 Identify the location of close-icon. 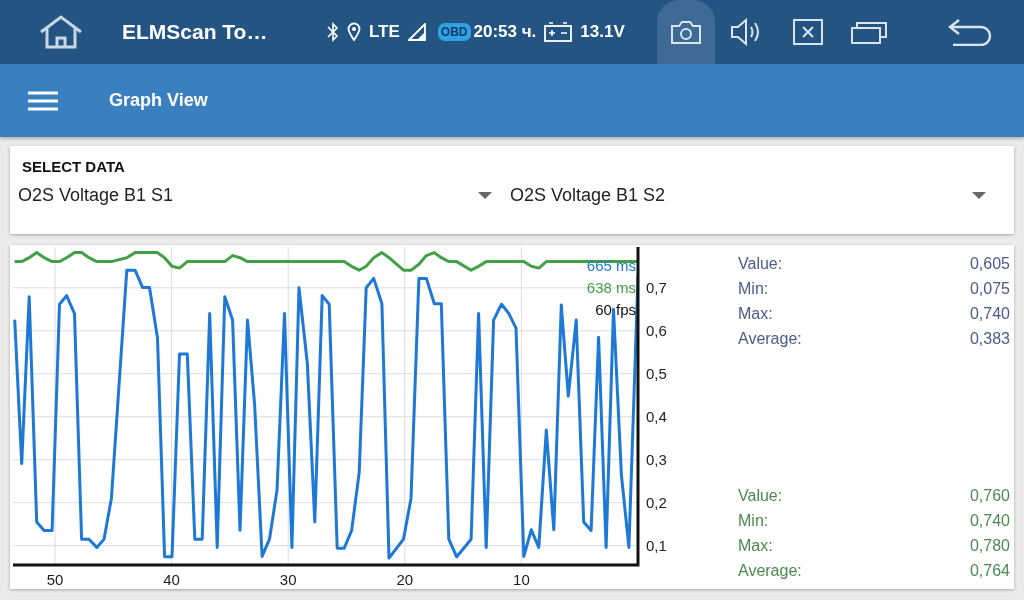
(808, 32).